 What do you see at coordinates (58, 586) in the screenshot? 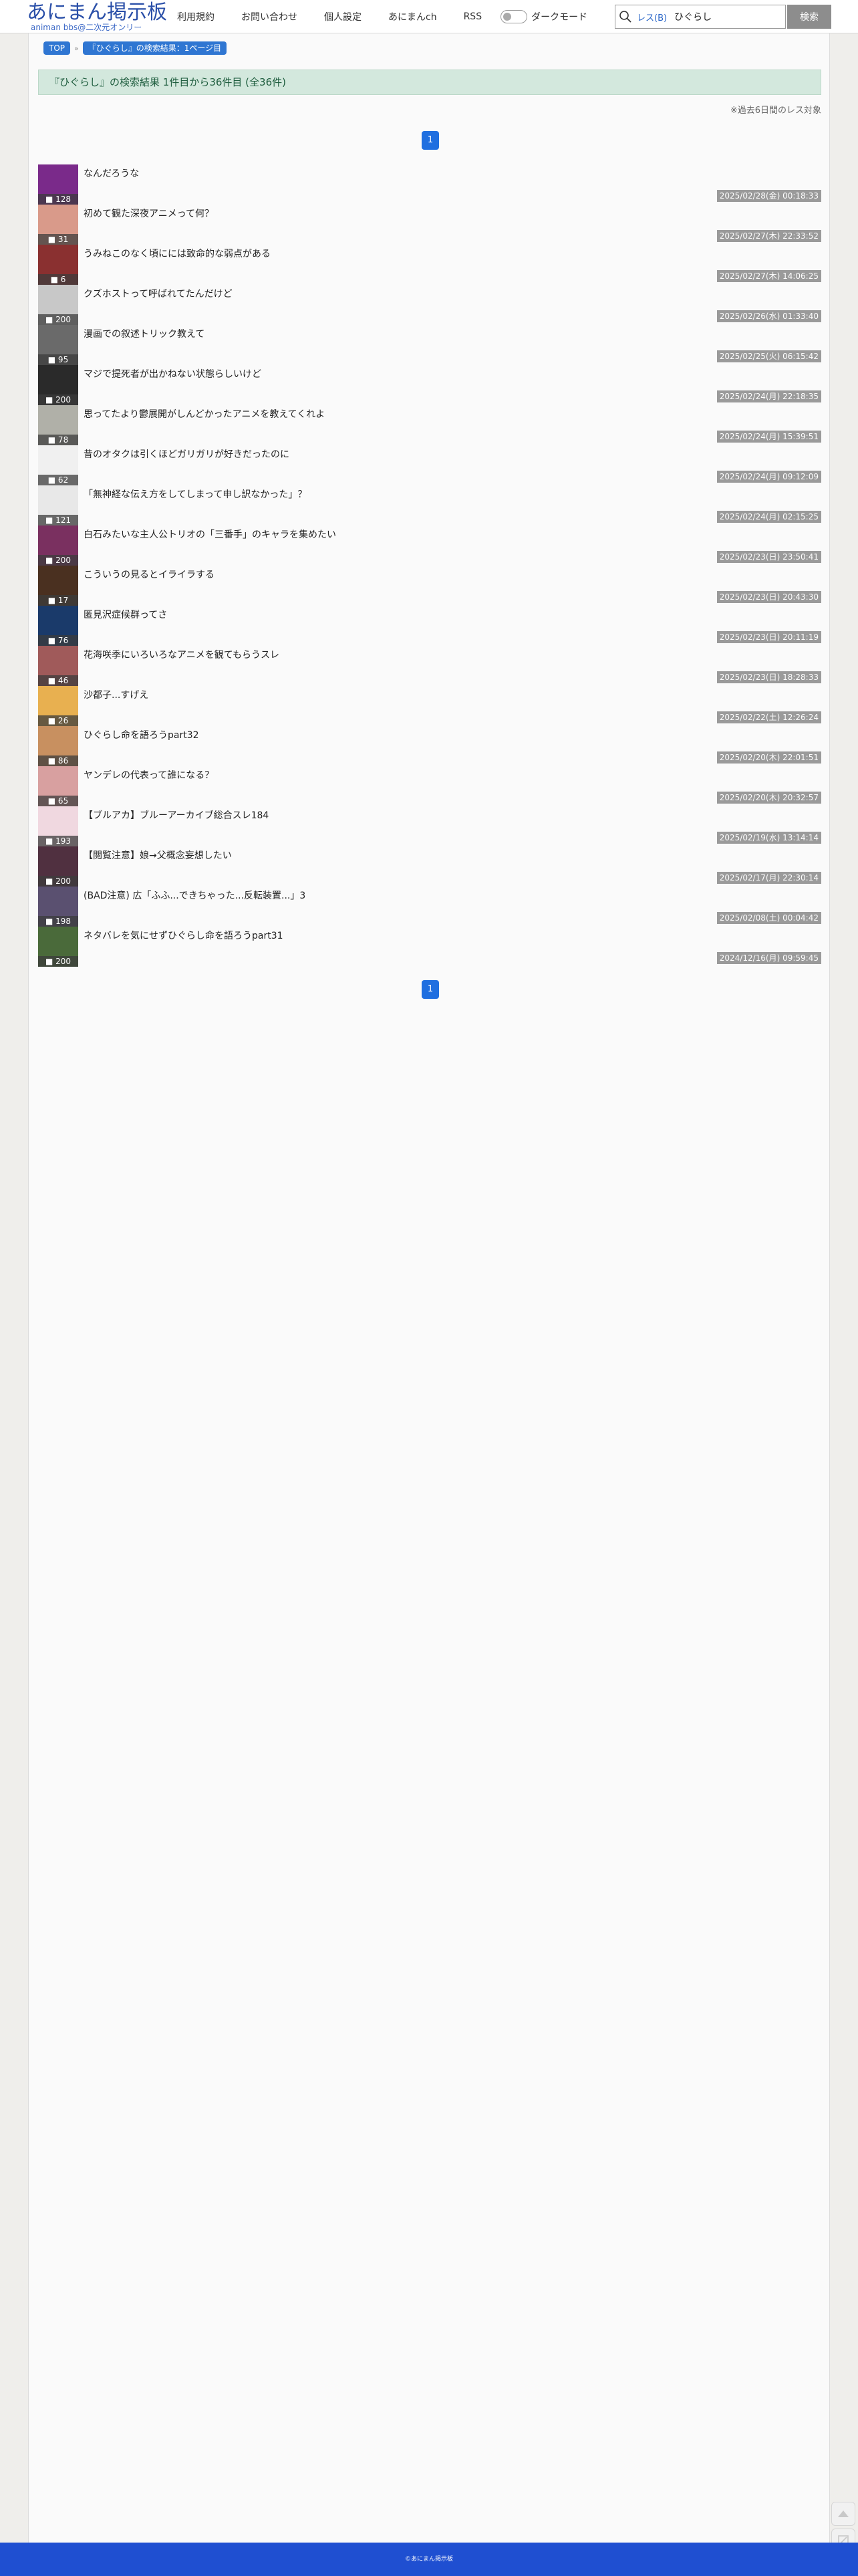
I see `thread-thumbnail: ■ 17` at bounding box center [58, 586].